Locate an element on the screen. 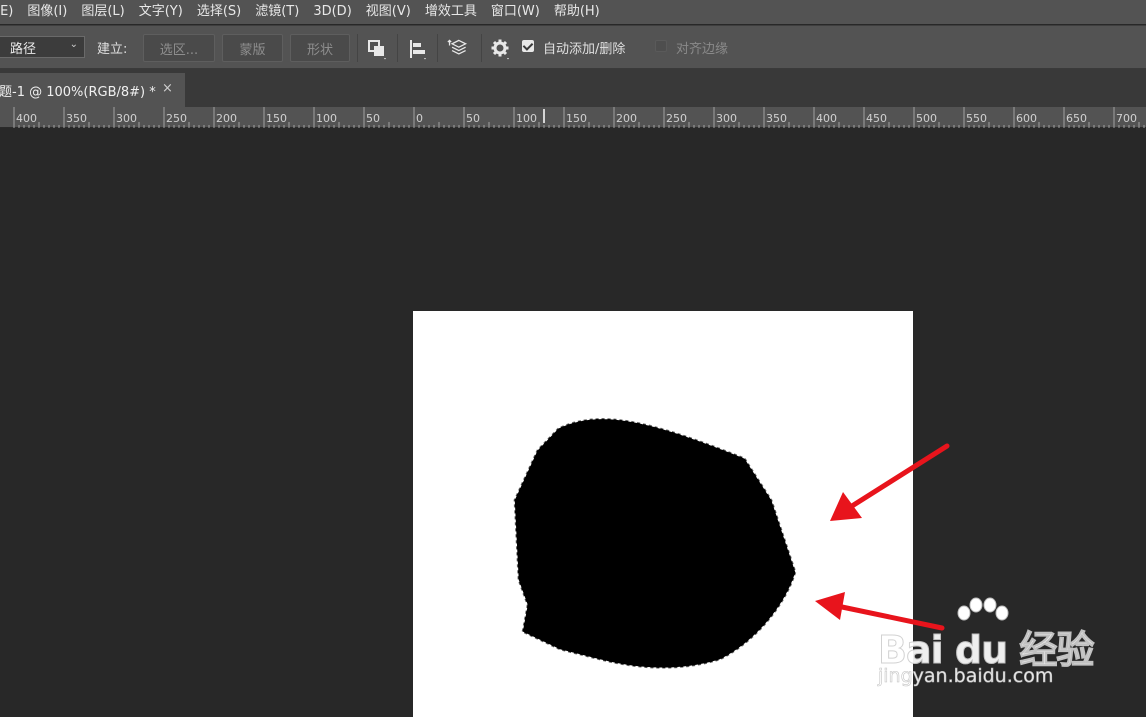  watermark-url: jingyan.baidu.com is located at coordinates (966, 676).